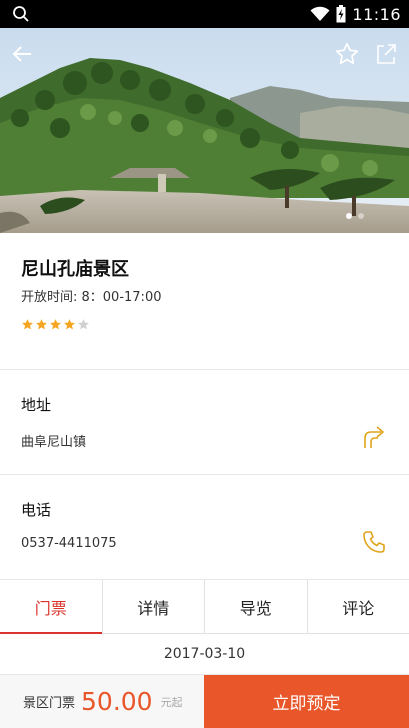  I want to click on ticket-date: 2017-03-10, so click(204, 654).